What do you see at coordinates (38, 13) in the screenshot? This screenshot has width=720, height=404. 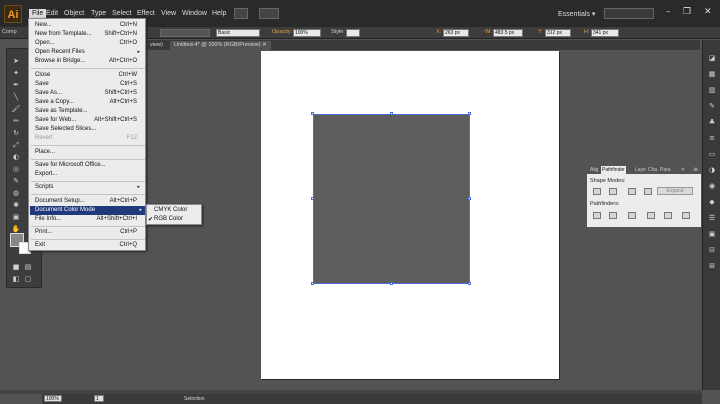 I see `menu-file: File` at bounding box center [38, 13].